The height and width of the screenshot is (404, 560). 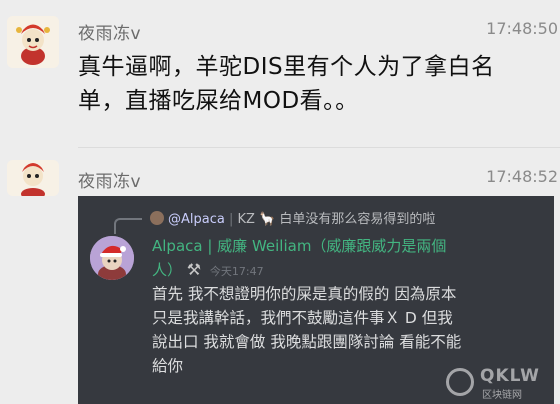 I want to click on discord-body-line: 只是我講幹話，我們不鼓勵這件事Ｘ D 但我, so click(x=302, y=318).